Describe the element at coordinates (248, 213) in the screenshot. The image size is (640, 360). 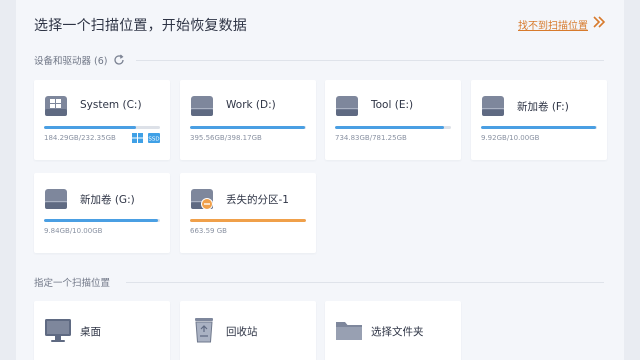
I see `drive-card-lost-partition: 丢失的分区-1 663.59 GB` at that location.